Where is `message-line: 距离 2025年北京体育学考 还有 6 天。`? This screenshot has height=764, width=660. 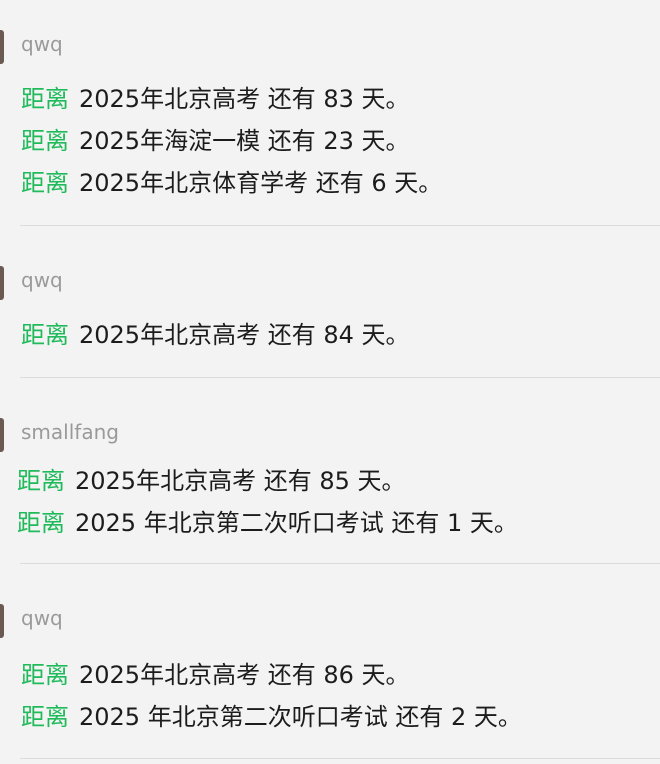
message-line: 距离 2025年北京体育学考 还有 6 天。 is located at coordinates (231, 183).